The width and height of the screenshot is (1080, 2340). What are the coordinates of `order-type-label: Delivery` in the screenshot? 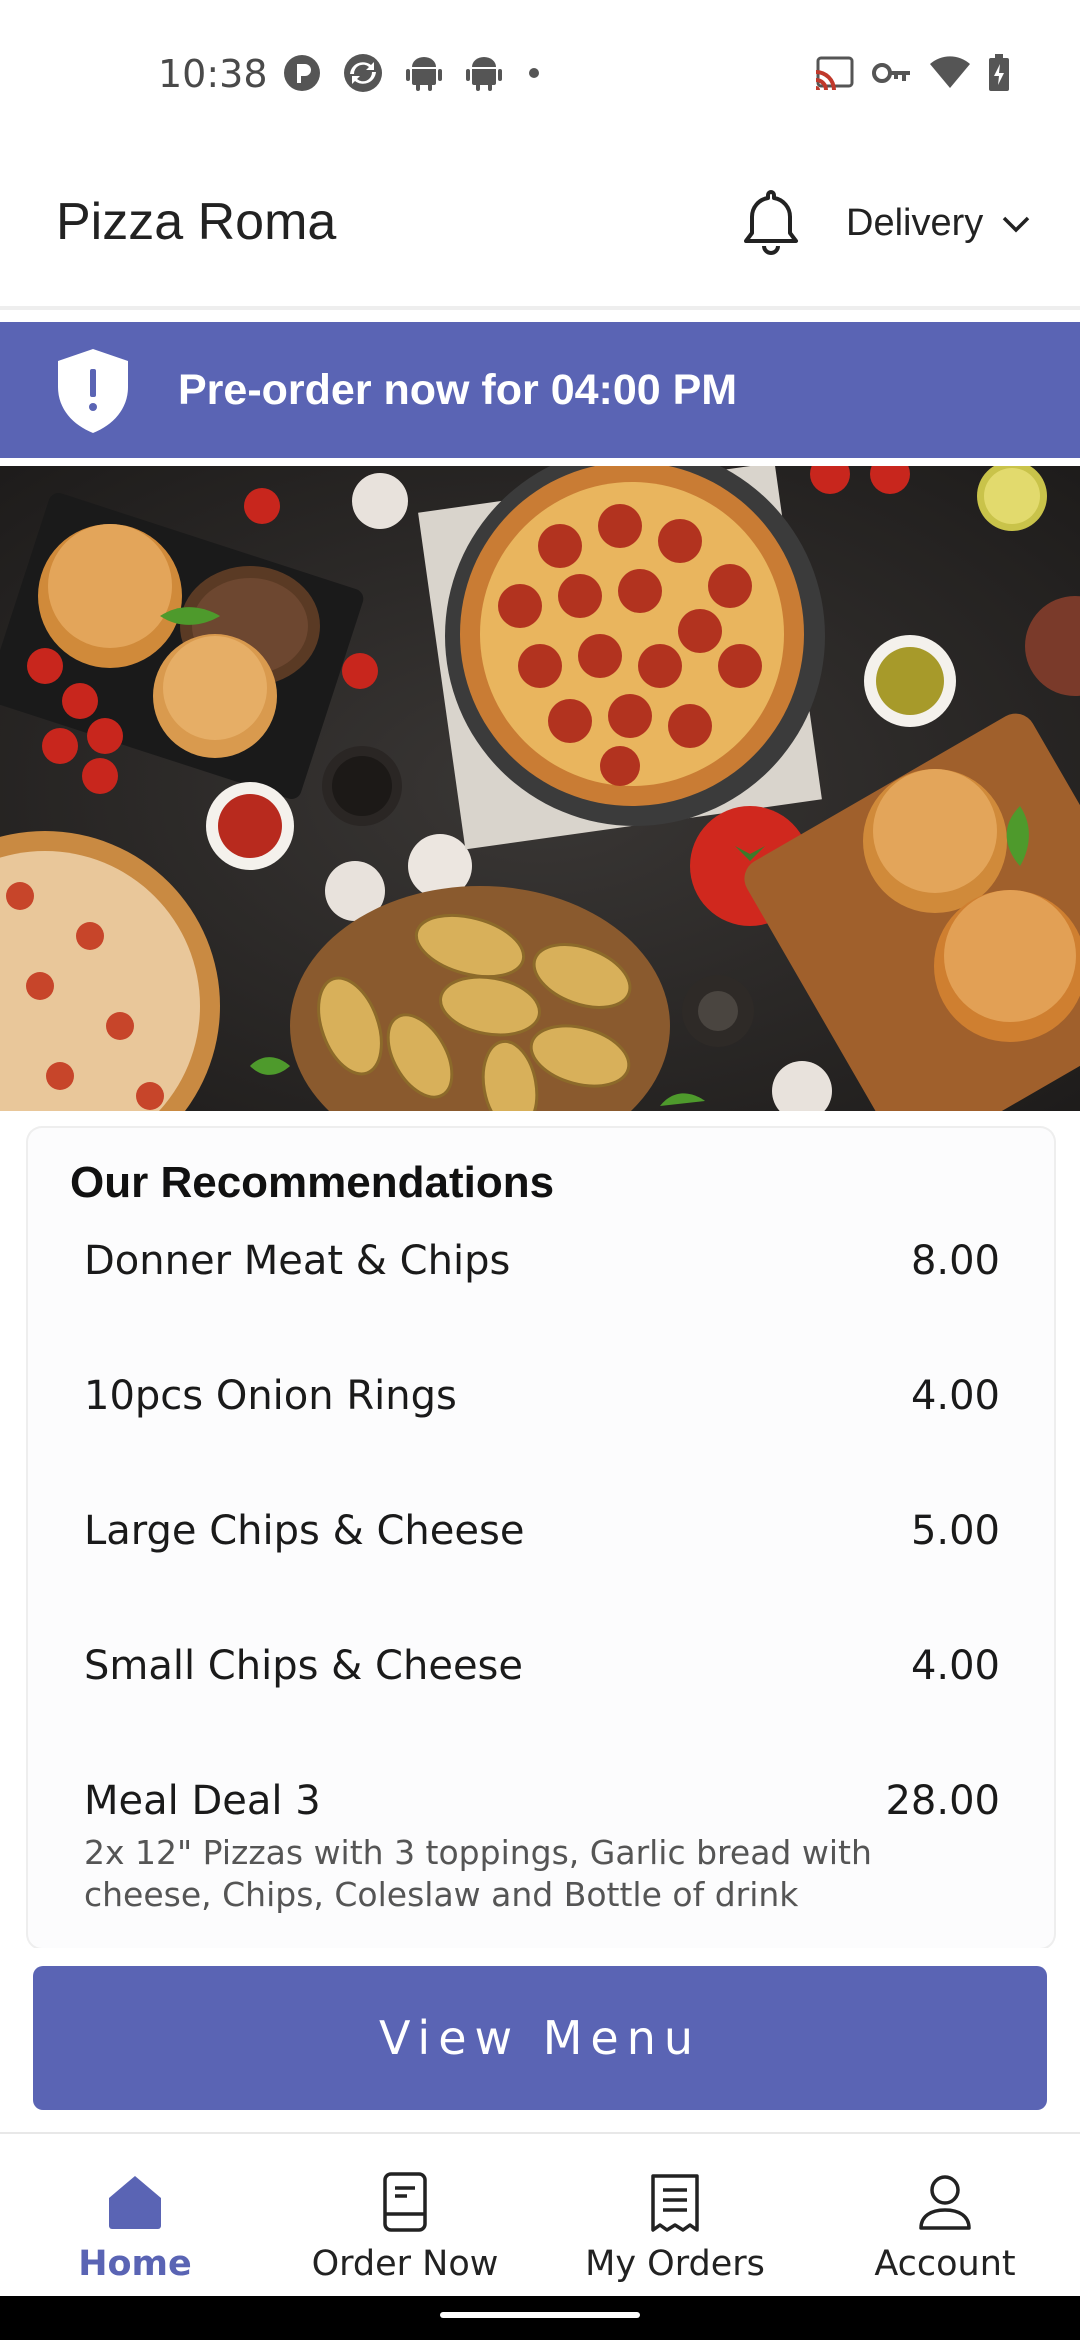 It's located at (915, 223).